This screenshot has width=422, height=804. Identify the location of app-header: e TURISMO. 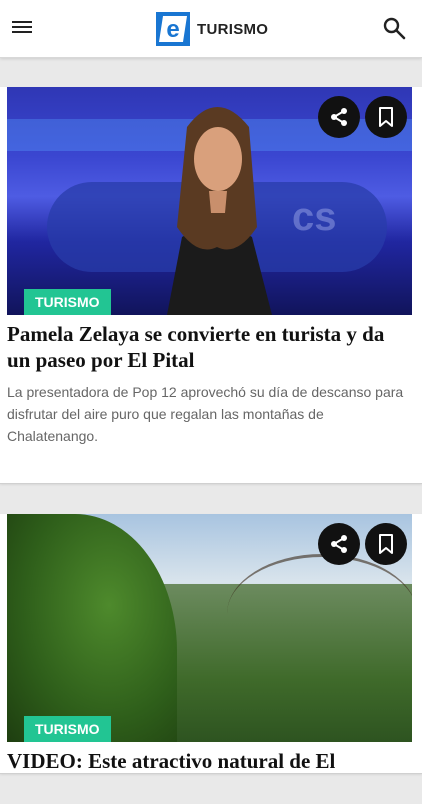
(211, 29).